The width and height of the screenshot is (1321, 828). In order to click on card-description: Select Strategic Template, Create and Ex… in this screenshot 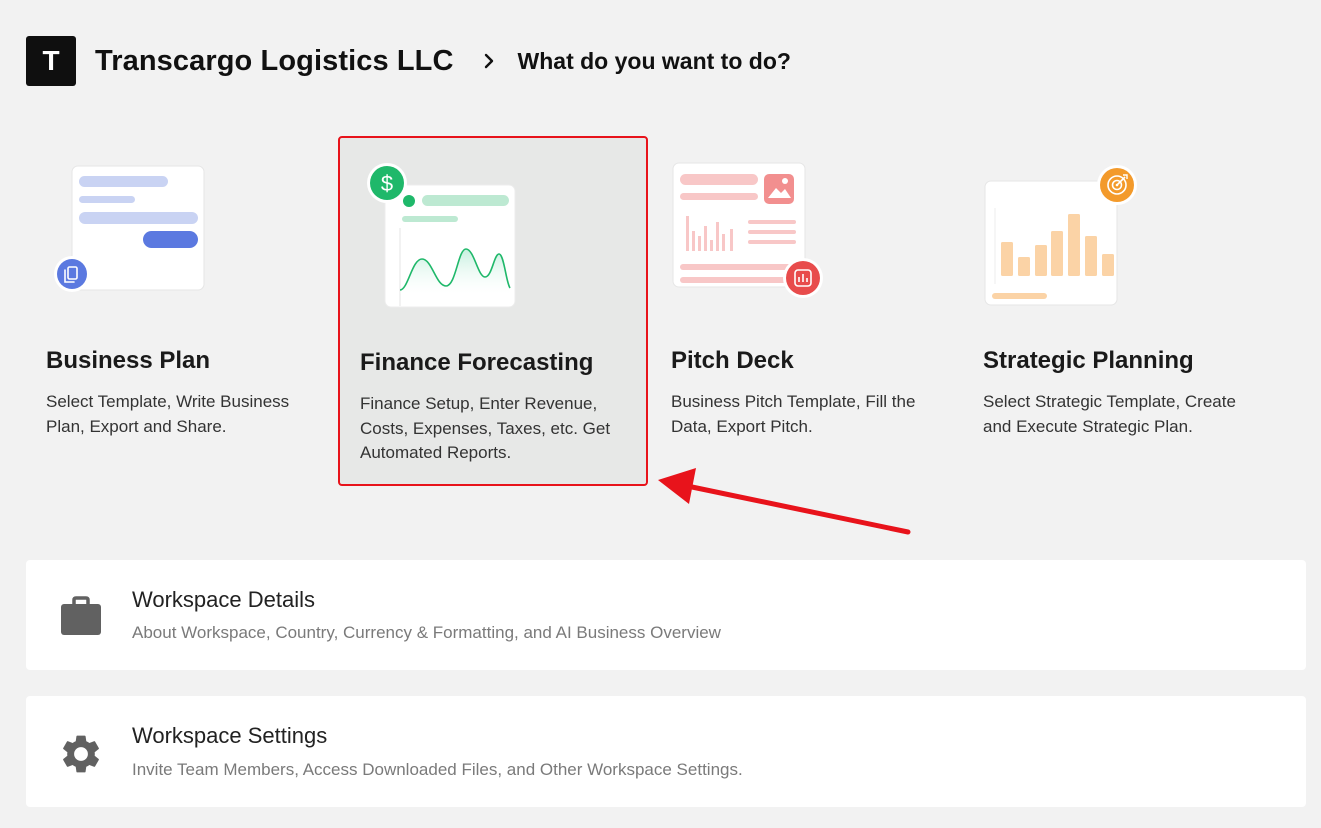, I will do `click(1109, 414)`.